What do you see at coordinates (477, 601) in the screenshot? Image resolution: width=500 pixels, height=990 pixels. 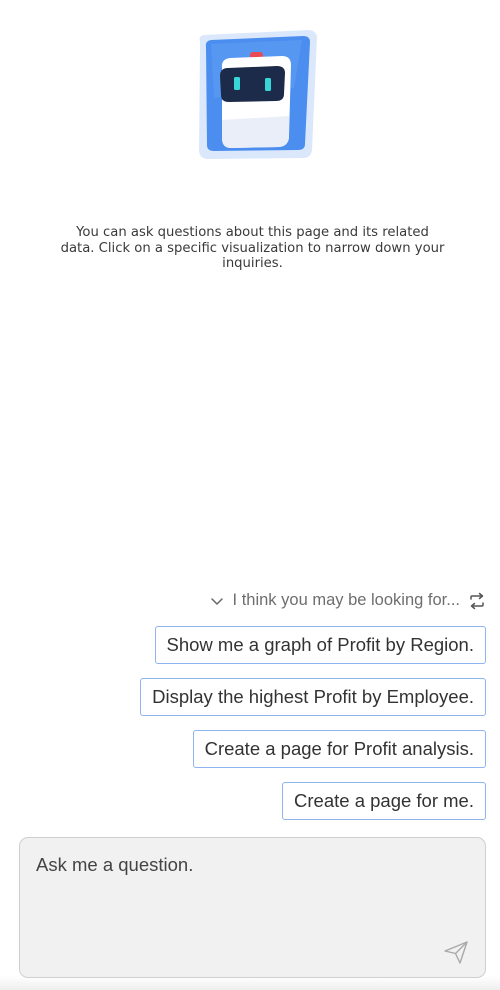 I see `refresh-icon` at bounding box center [477, 601].